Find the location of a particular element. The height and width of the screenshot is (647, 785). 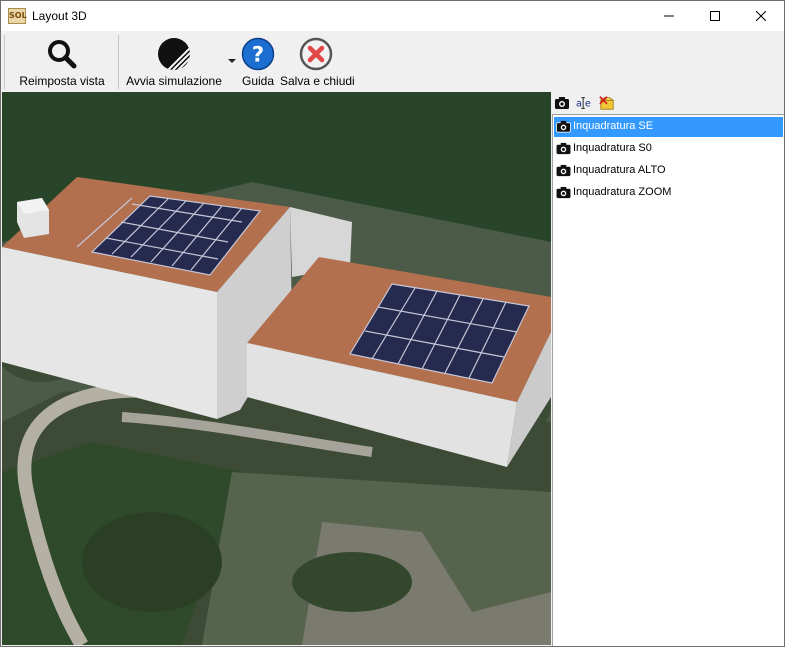

simulation-dropdown-arrow is located at coordinates (232, 61).